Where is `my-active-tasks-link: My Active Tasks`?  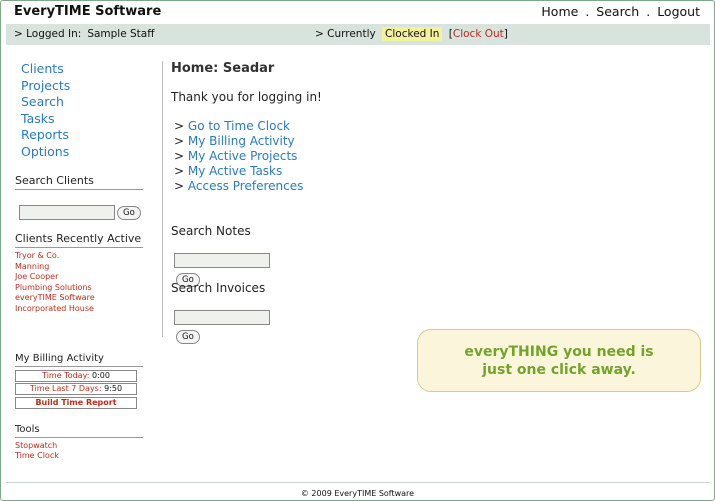 my-active-tasks-link: My Active Tasks is located at coordinates (235, 171).